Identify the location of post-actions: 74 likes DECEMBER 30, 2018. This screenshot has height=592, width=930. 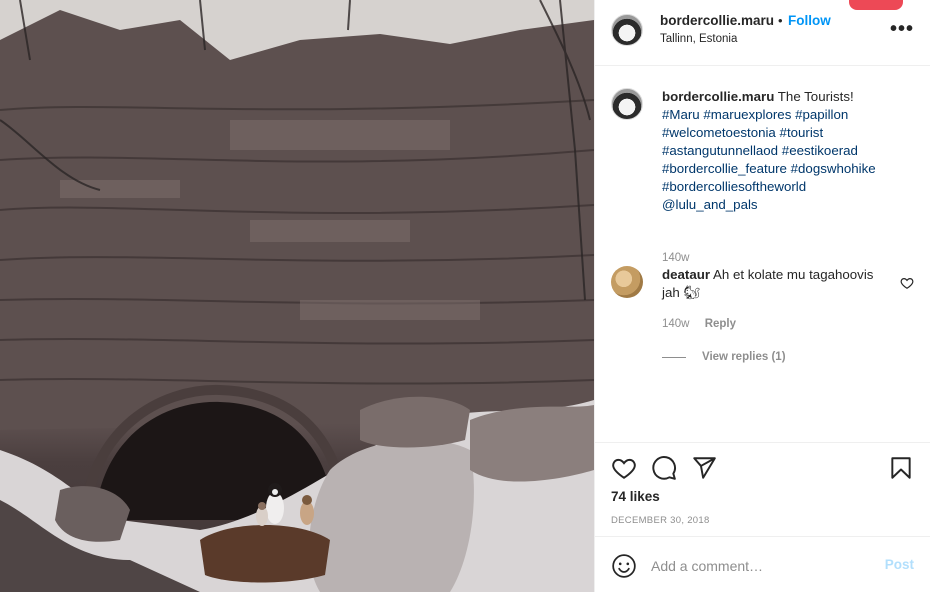
(762, 489).